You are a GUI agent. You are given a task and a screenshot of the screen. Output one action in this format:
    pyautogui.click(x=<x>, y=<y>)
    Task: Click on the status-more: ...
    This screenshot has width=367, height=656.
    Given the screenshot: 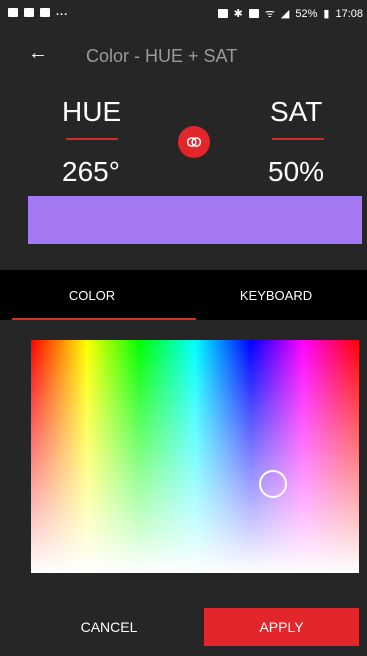 What is the action you would take?
    pyautogui.click(x=62, y=12)
    